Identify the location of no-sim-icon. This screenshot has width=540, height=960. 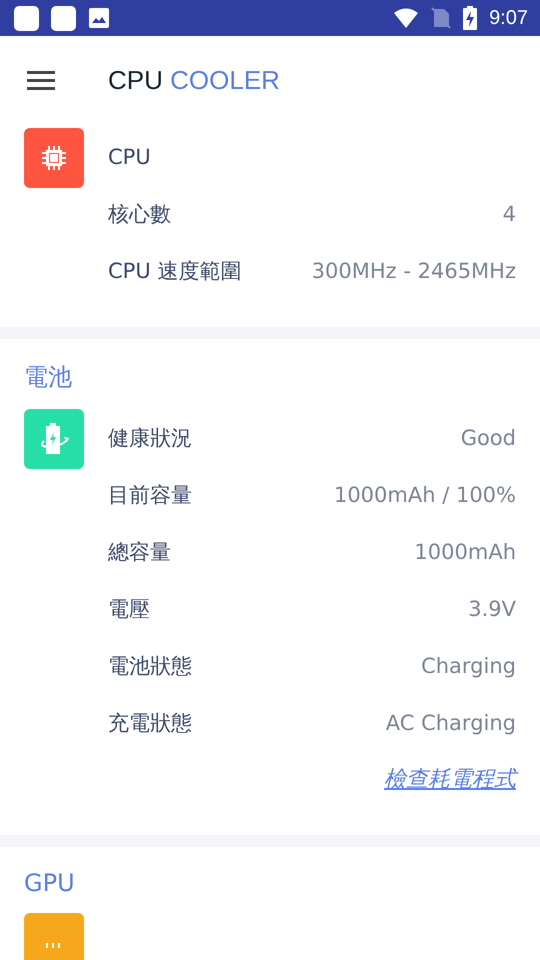
(441, 18).